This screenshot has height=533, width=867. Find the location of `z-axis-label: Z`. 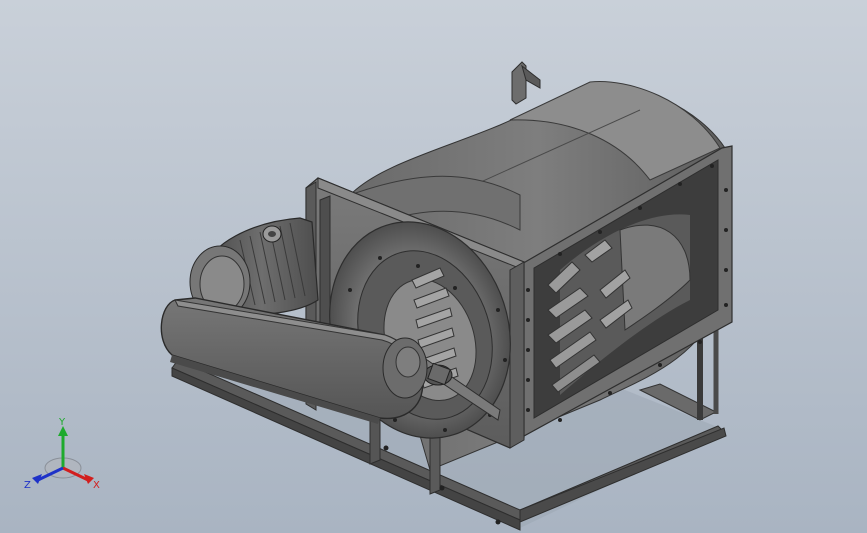

z-axis-label: Z is located at coordinates (27, 485).